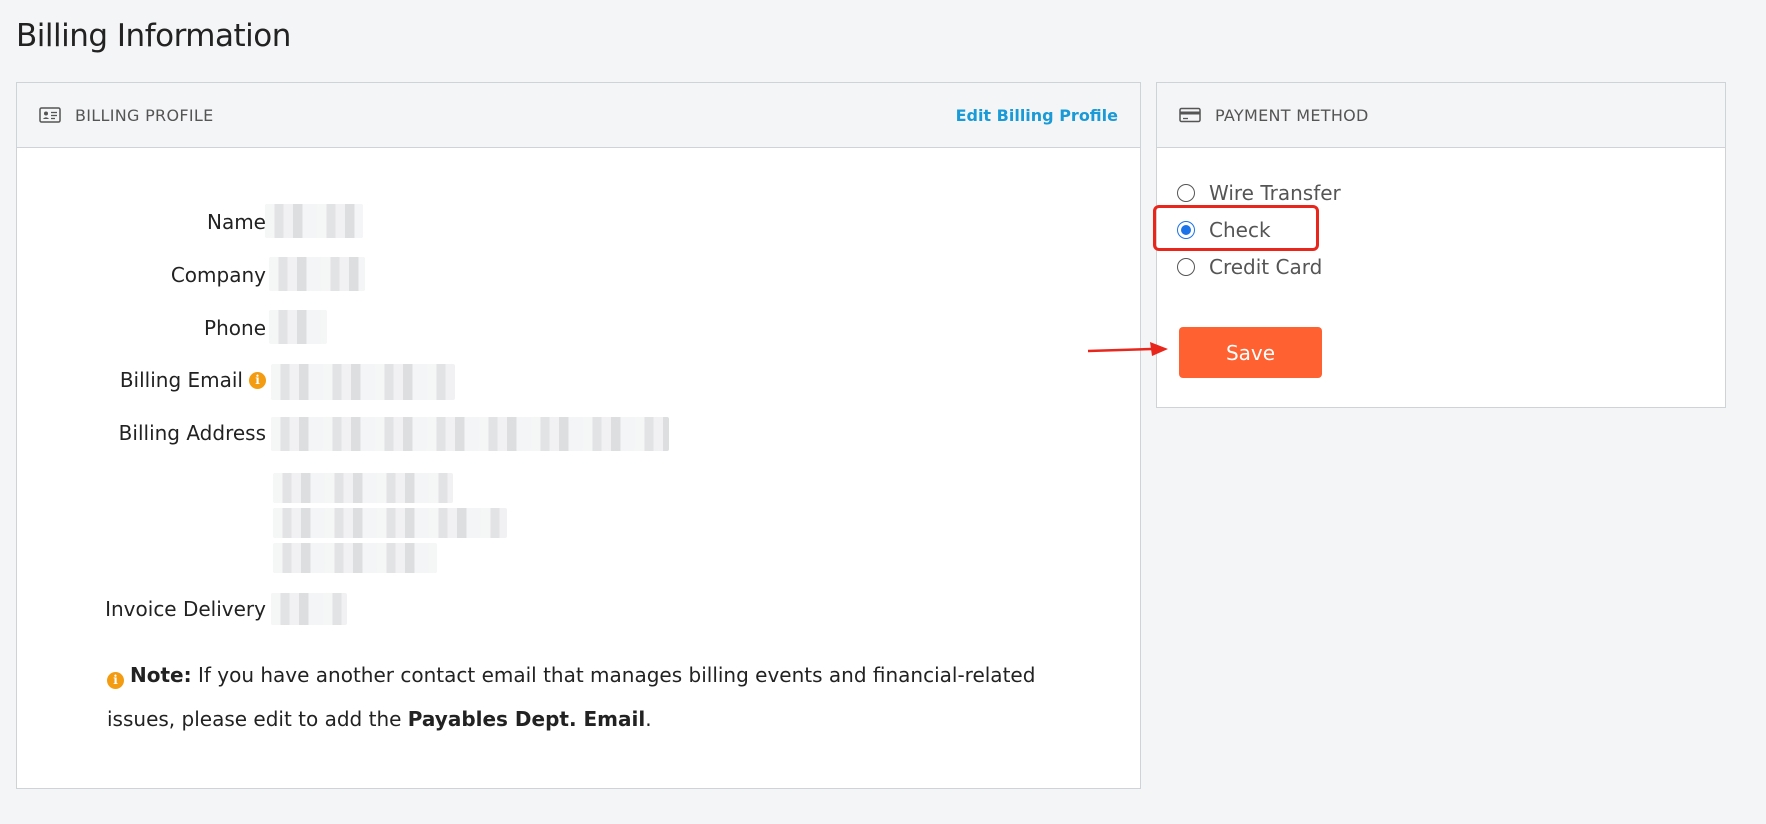 The image size is (1766, 824). I want to click on radio-wire-transfer: Wire Transfer, so click(1259, 193).